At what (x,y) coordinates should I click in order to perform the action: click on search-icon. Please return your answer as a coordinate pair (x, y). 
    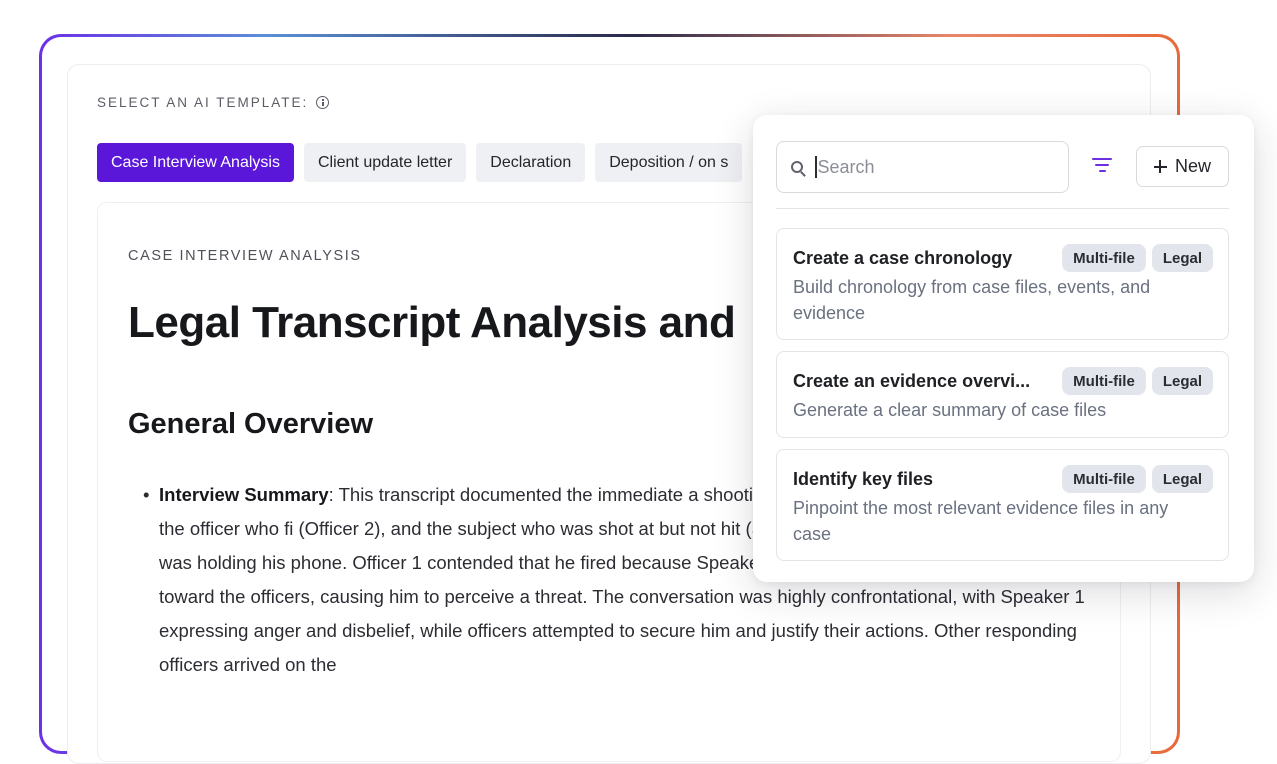
    Looking at the image, I should click on (797, 167).